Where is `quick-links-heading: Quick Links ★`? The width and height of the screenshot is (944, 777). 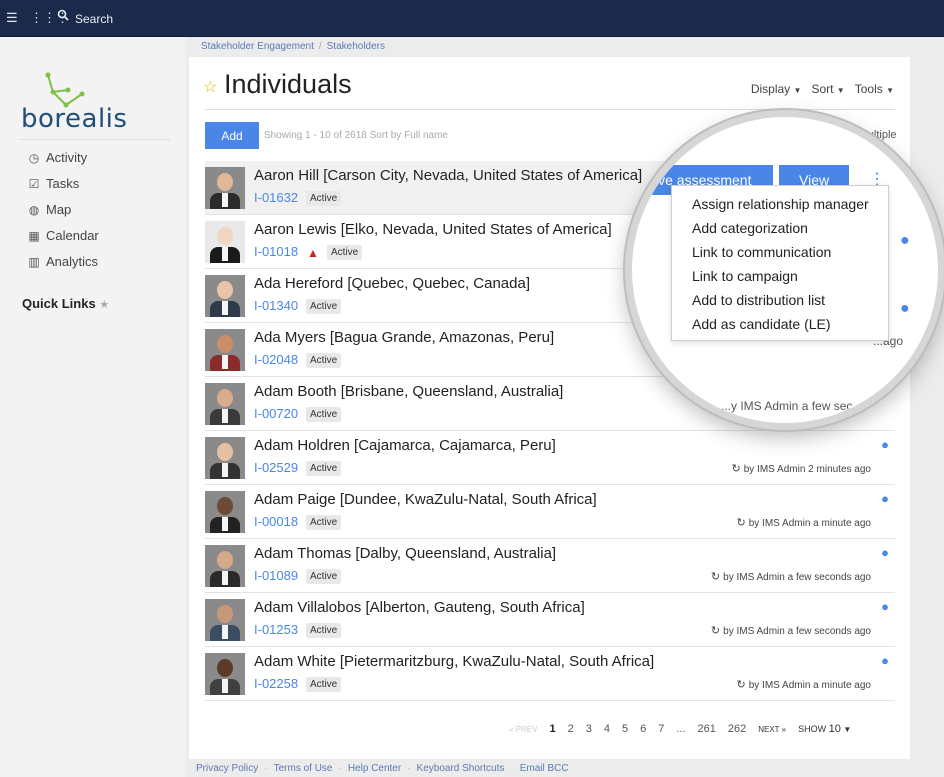 quick-links-heading: Quick Links ★ is located at coordinates (65, 303).